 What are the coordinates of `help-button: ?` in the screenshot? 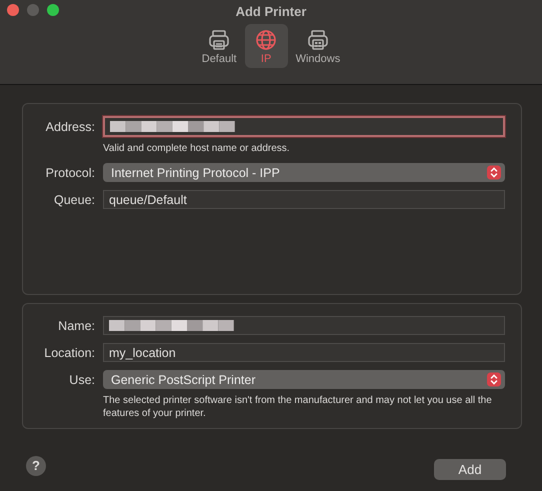 It's located at (36, 466).